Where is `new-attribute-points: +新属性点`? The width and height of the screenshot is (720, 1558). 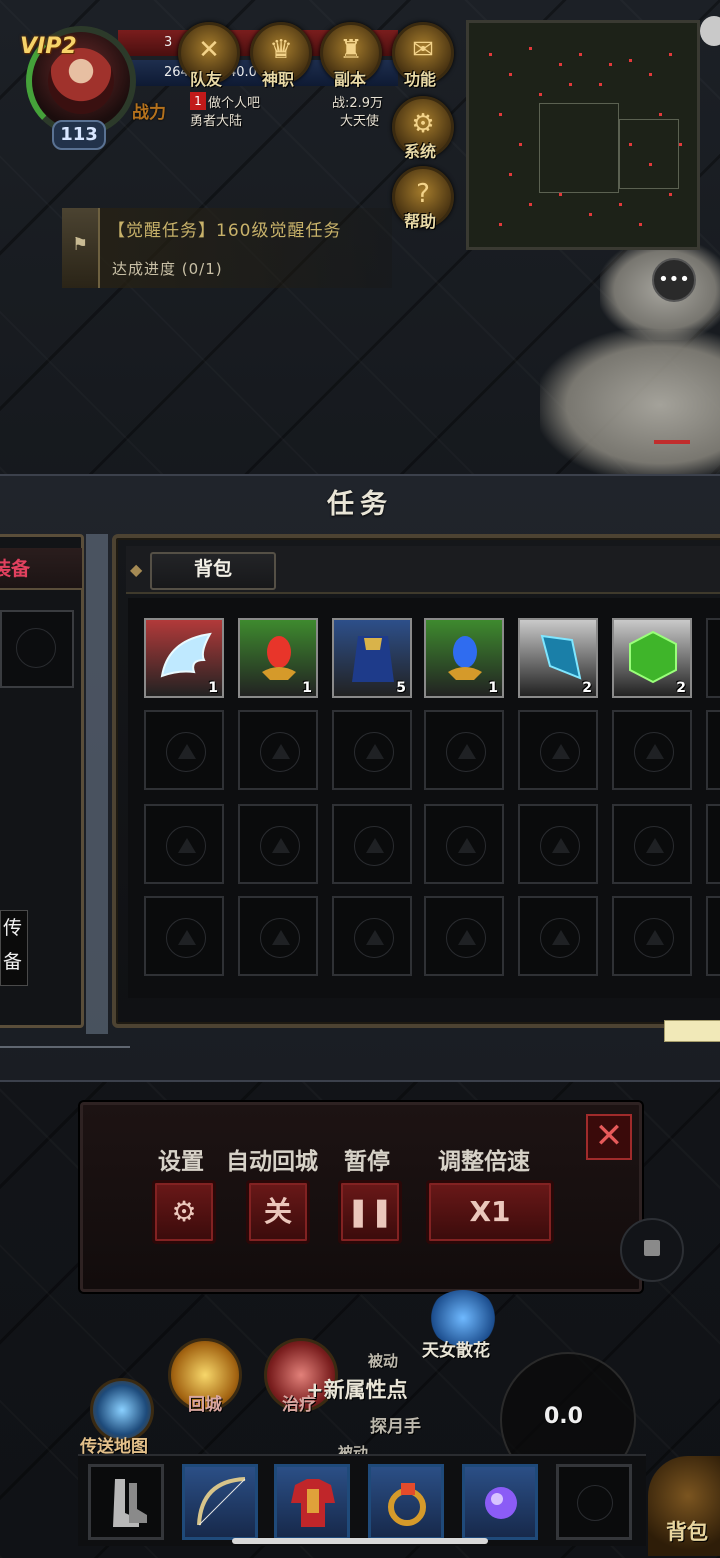 new-attribute-points: +新属性点 is located at coordinates (357, 1389).